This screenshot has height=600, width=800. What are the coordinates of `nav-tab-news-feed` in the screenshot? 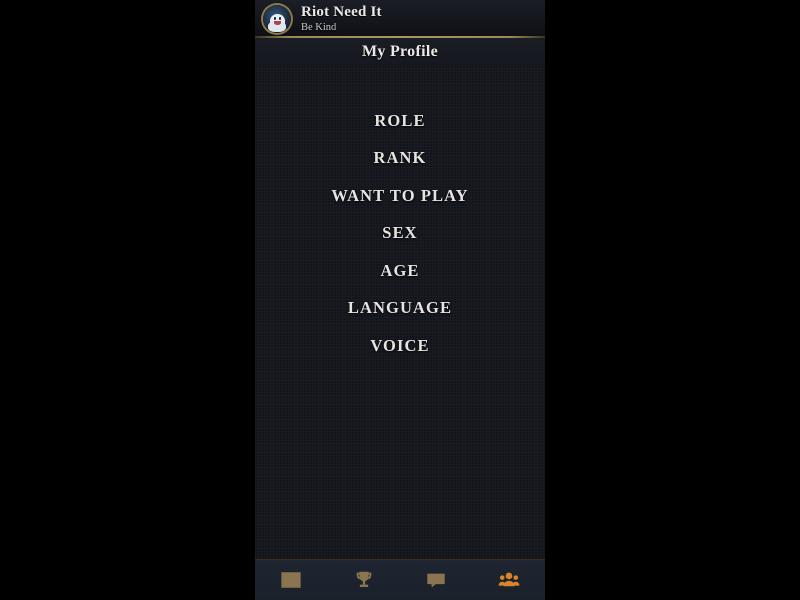 It's located at (291, 580).